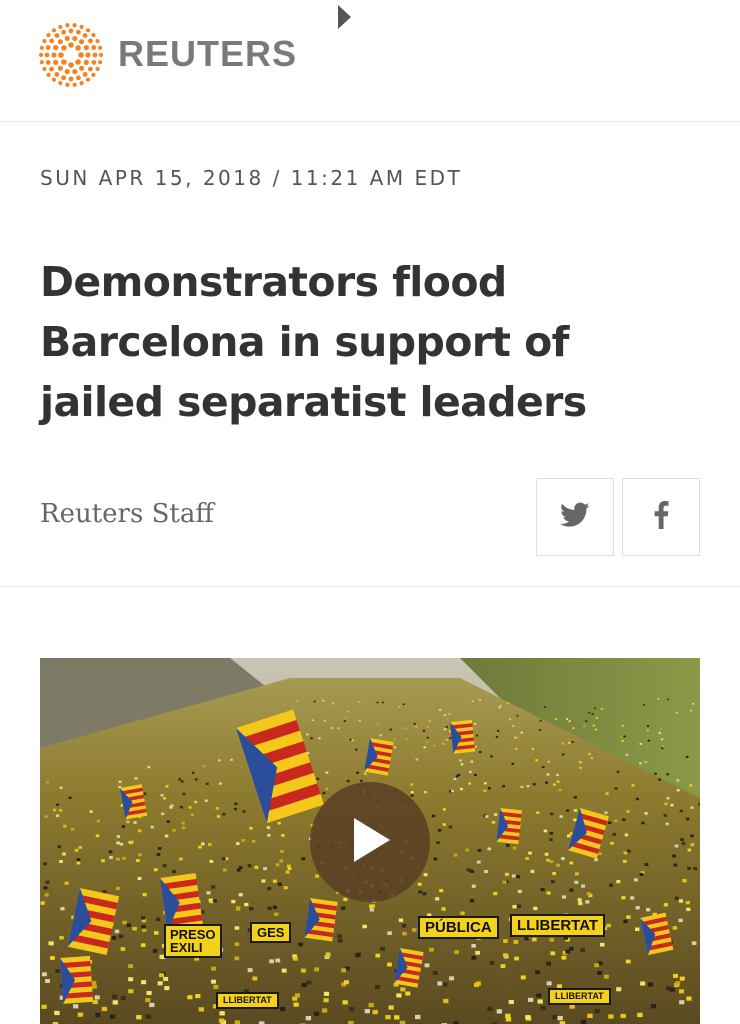  I want to click on facebook-f-icon, so click(661, 517).